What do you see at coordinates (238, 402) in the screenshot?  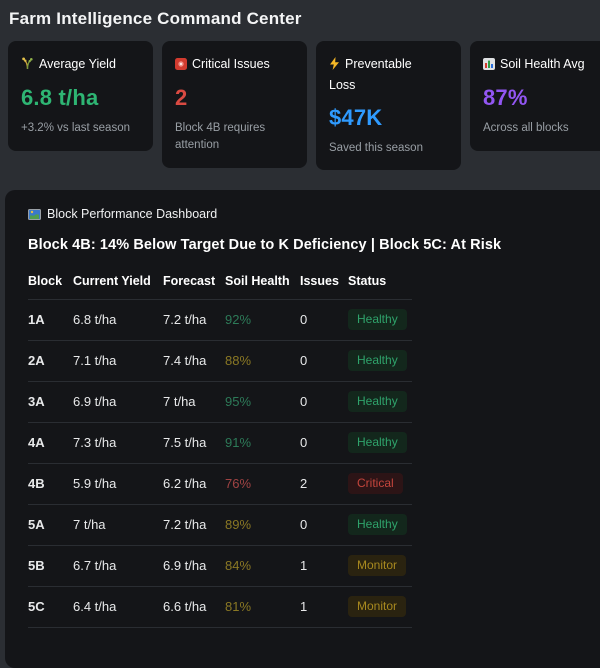 I see `cell-soil-health: 95%` at bounding box center [238, 402].